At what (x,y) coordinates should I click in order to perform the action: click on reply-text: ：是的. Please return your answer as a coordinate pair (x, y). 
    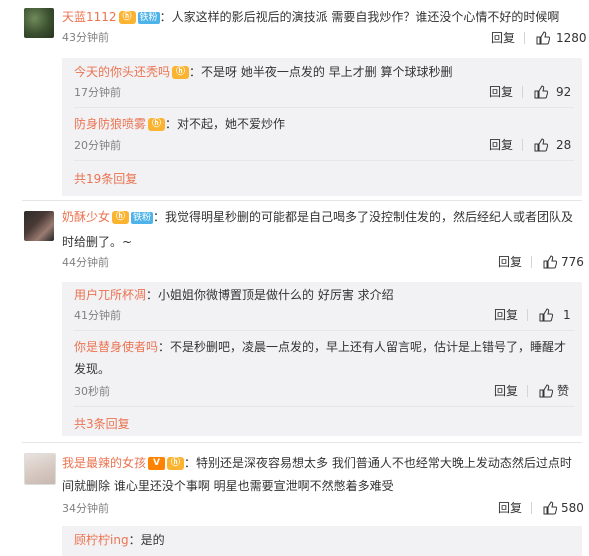
    Looking at the image, I should click on (146, 540).